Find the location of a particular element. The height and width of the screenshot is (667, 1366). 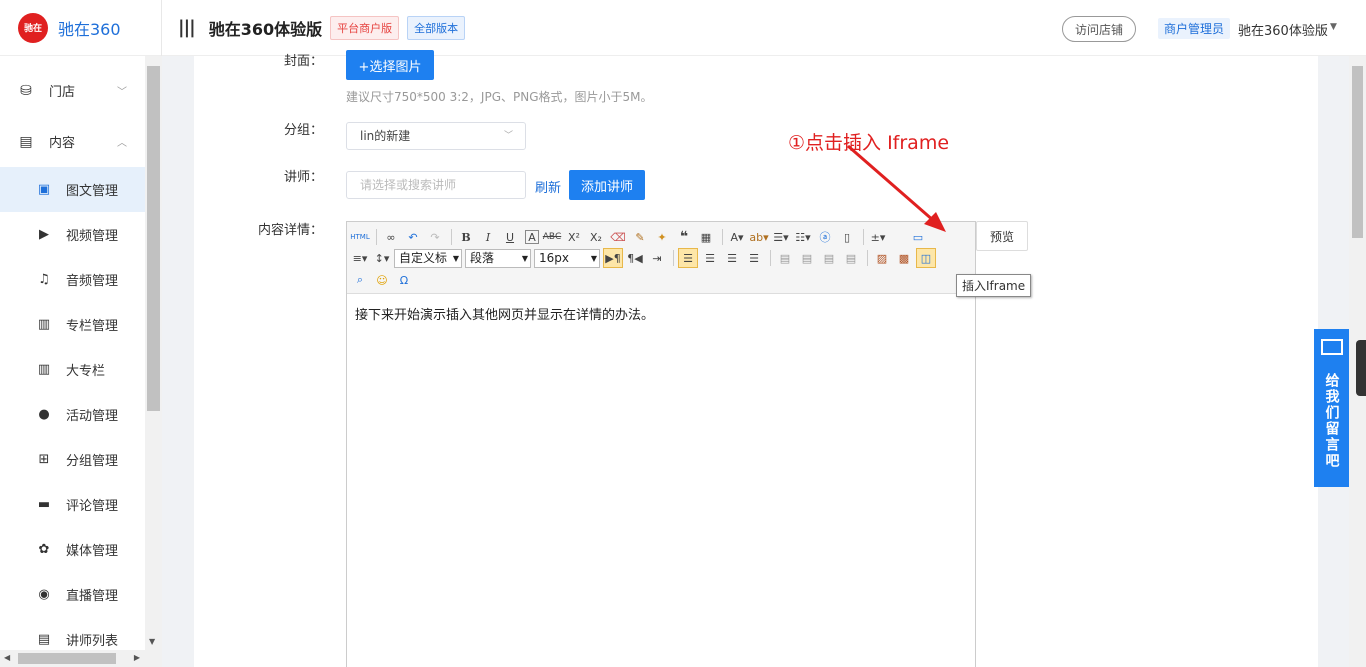

link-icon: ∞ is located at coordinates (391, 237).